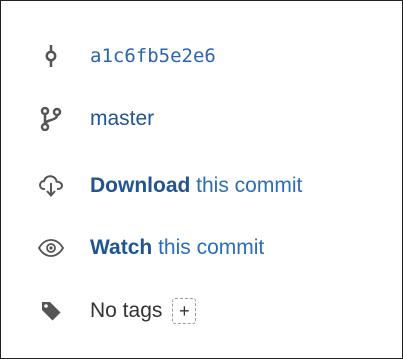 This screenshot has width=403, height=359. I want to click on watch-row: Watch this commit, so click(150, 248).